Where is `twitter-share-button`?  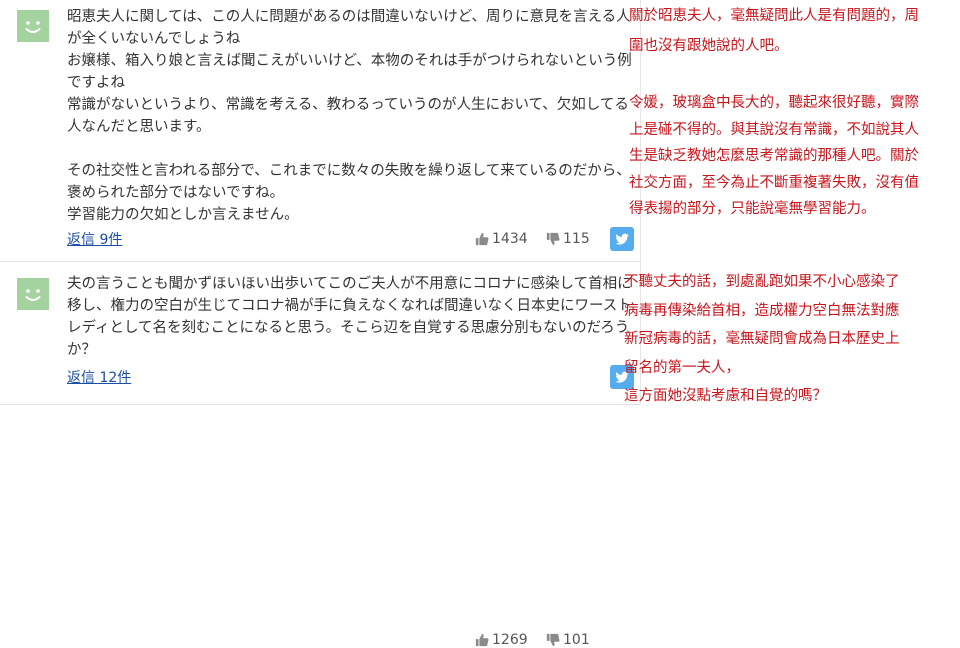 twitter-share-button is located at coordinates (622, 239).